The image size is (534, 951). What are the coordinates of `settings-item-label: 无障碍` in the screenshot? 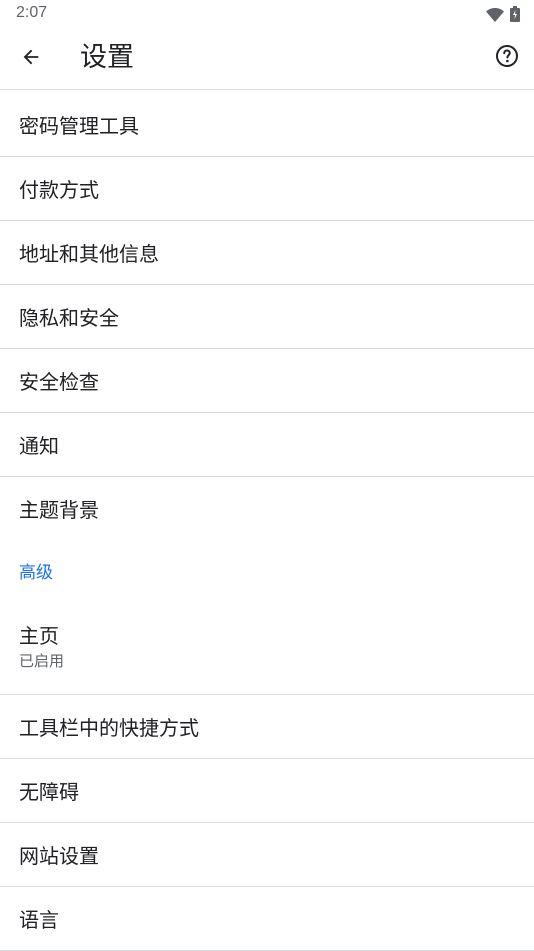 It's located at (49, 792).